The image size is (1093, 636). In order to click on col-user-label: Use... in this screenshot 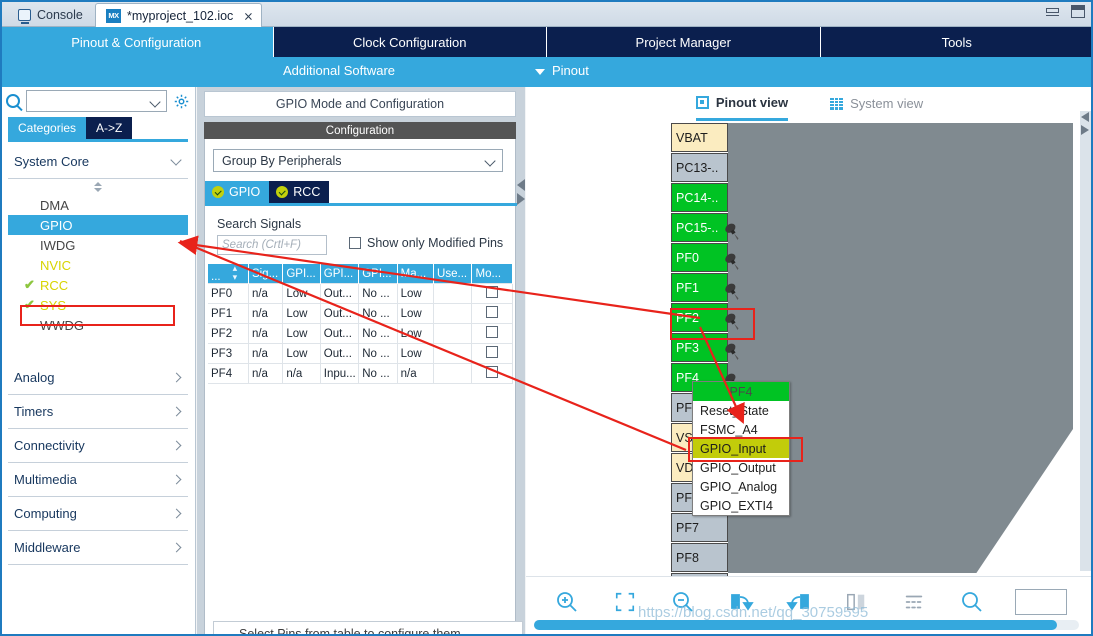, I will do `click(453, 274)`.